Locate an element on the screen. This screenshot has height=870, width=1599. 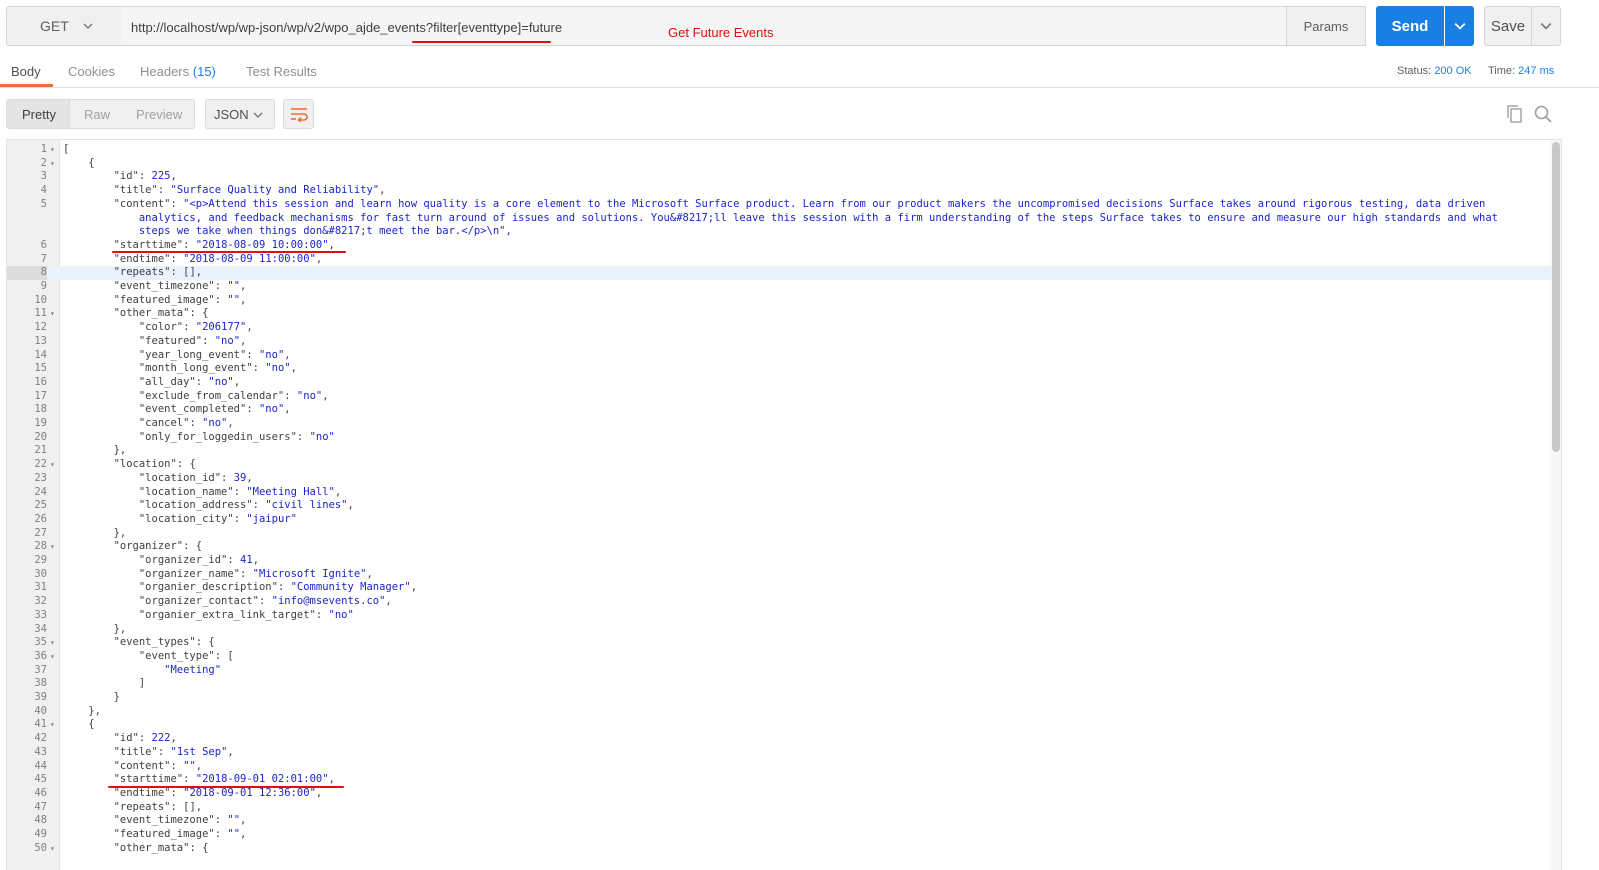
code-text: } is located at coordinates (91, 697).